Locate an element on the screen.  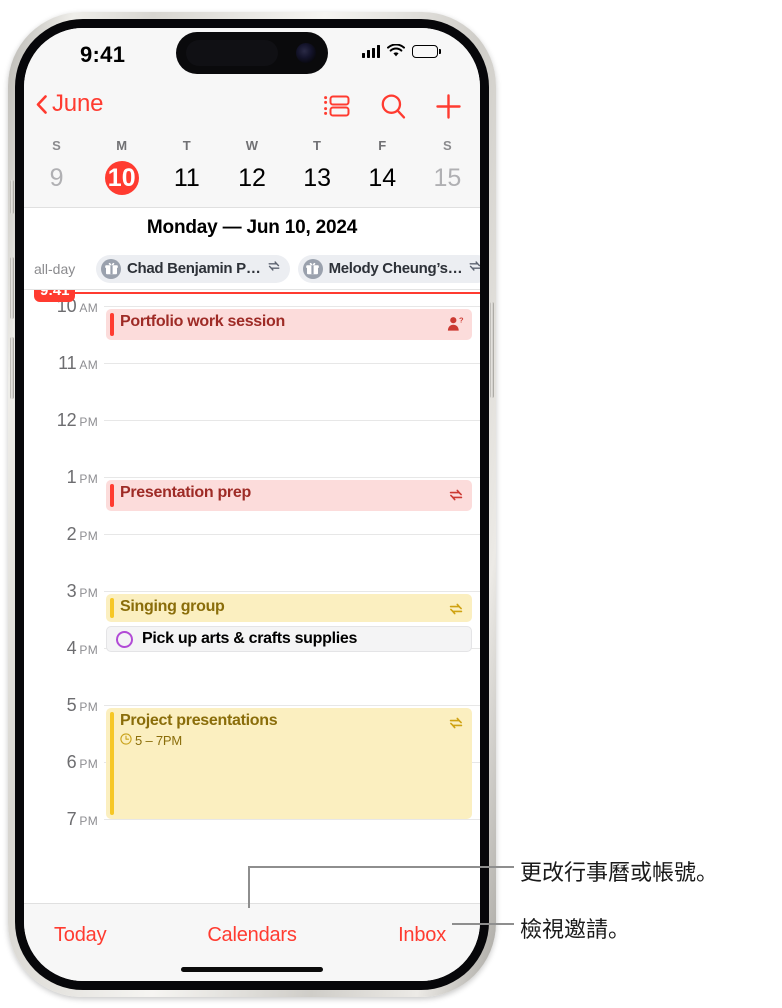
all-day-label: all-day is located at coordinates (55, 268).